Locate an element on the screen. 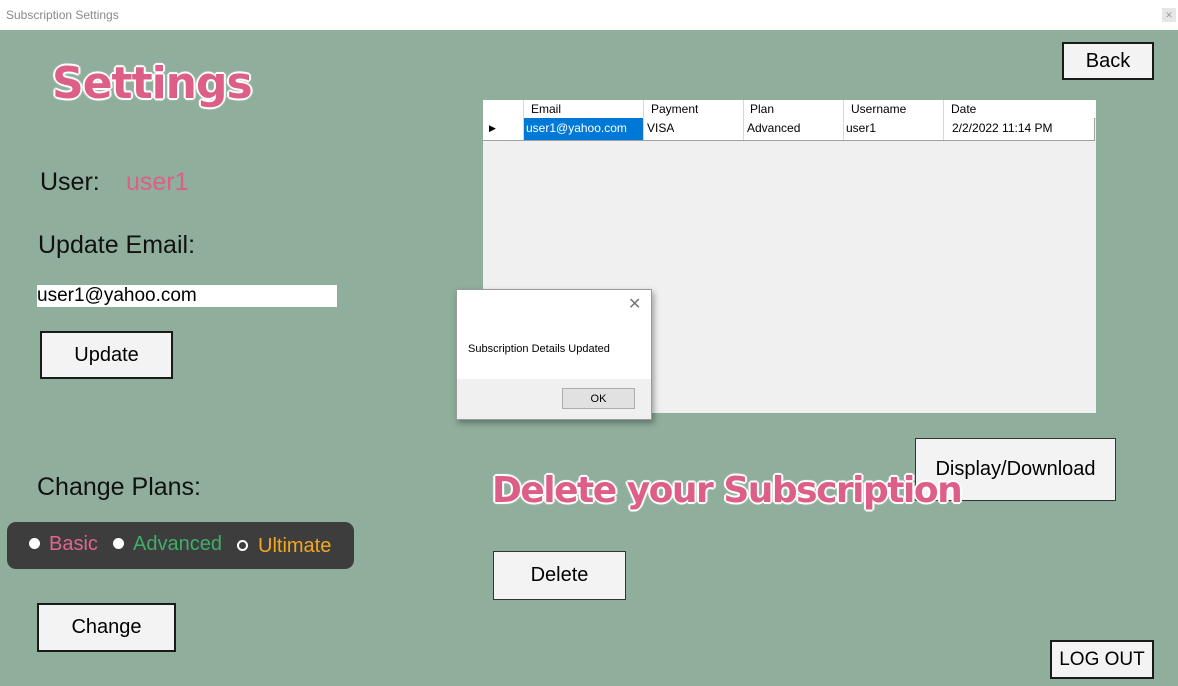 The image size is (1178, 686). column-header-date: Date is located at coordinates (963, 110).